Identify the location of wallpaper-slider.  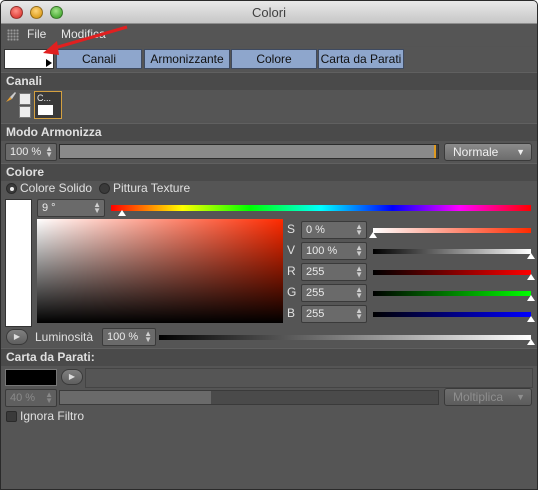
(249, 397).